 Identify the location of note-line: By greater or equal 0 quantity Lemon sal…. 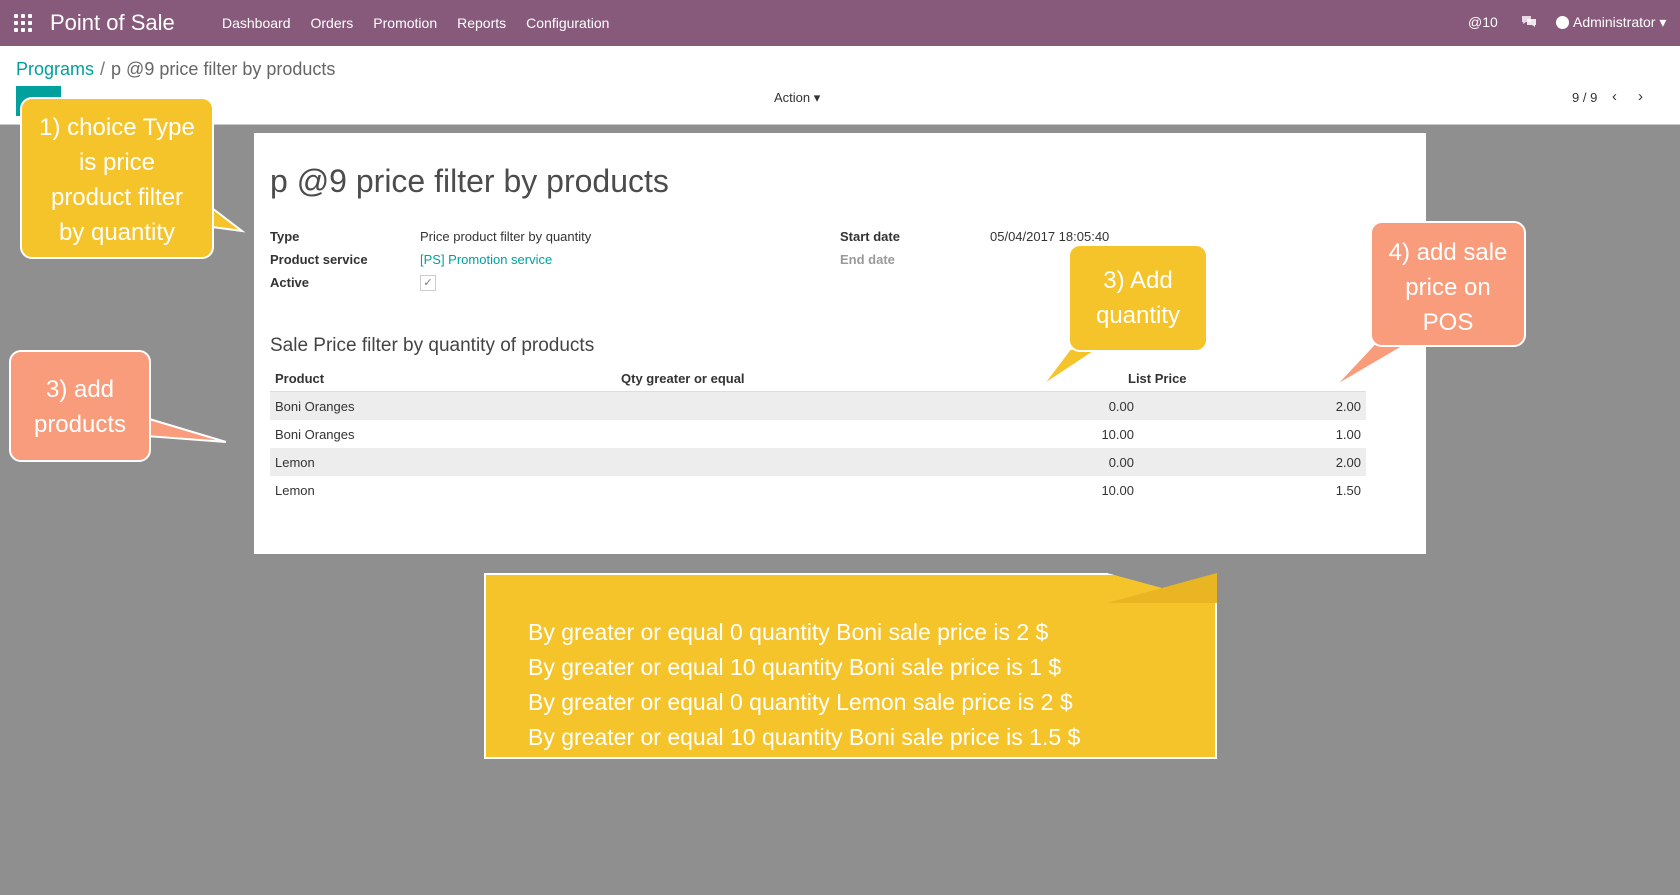
(800, 702).